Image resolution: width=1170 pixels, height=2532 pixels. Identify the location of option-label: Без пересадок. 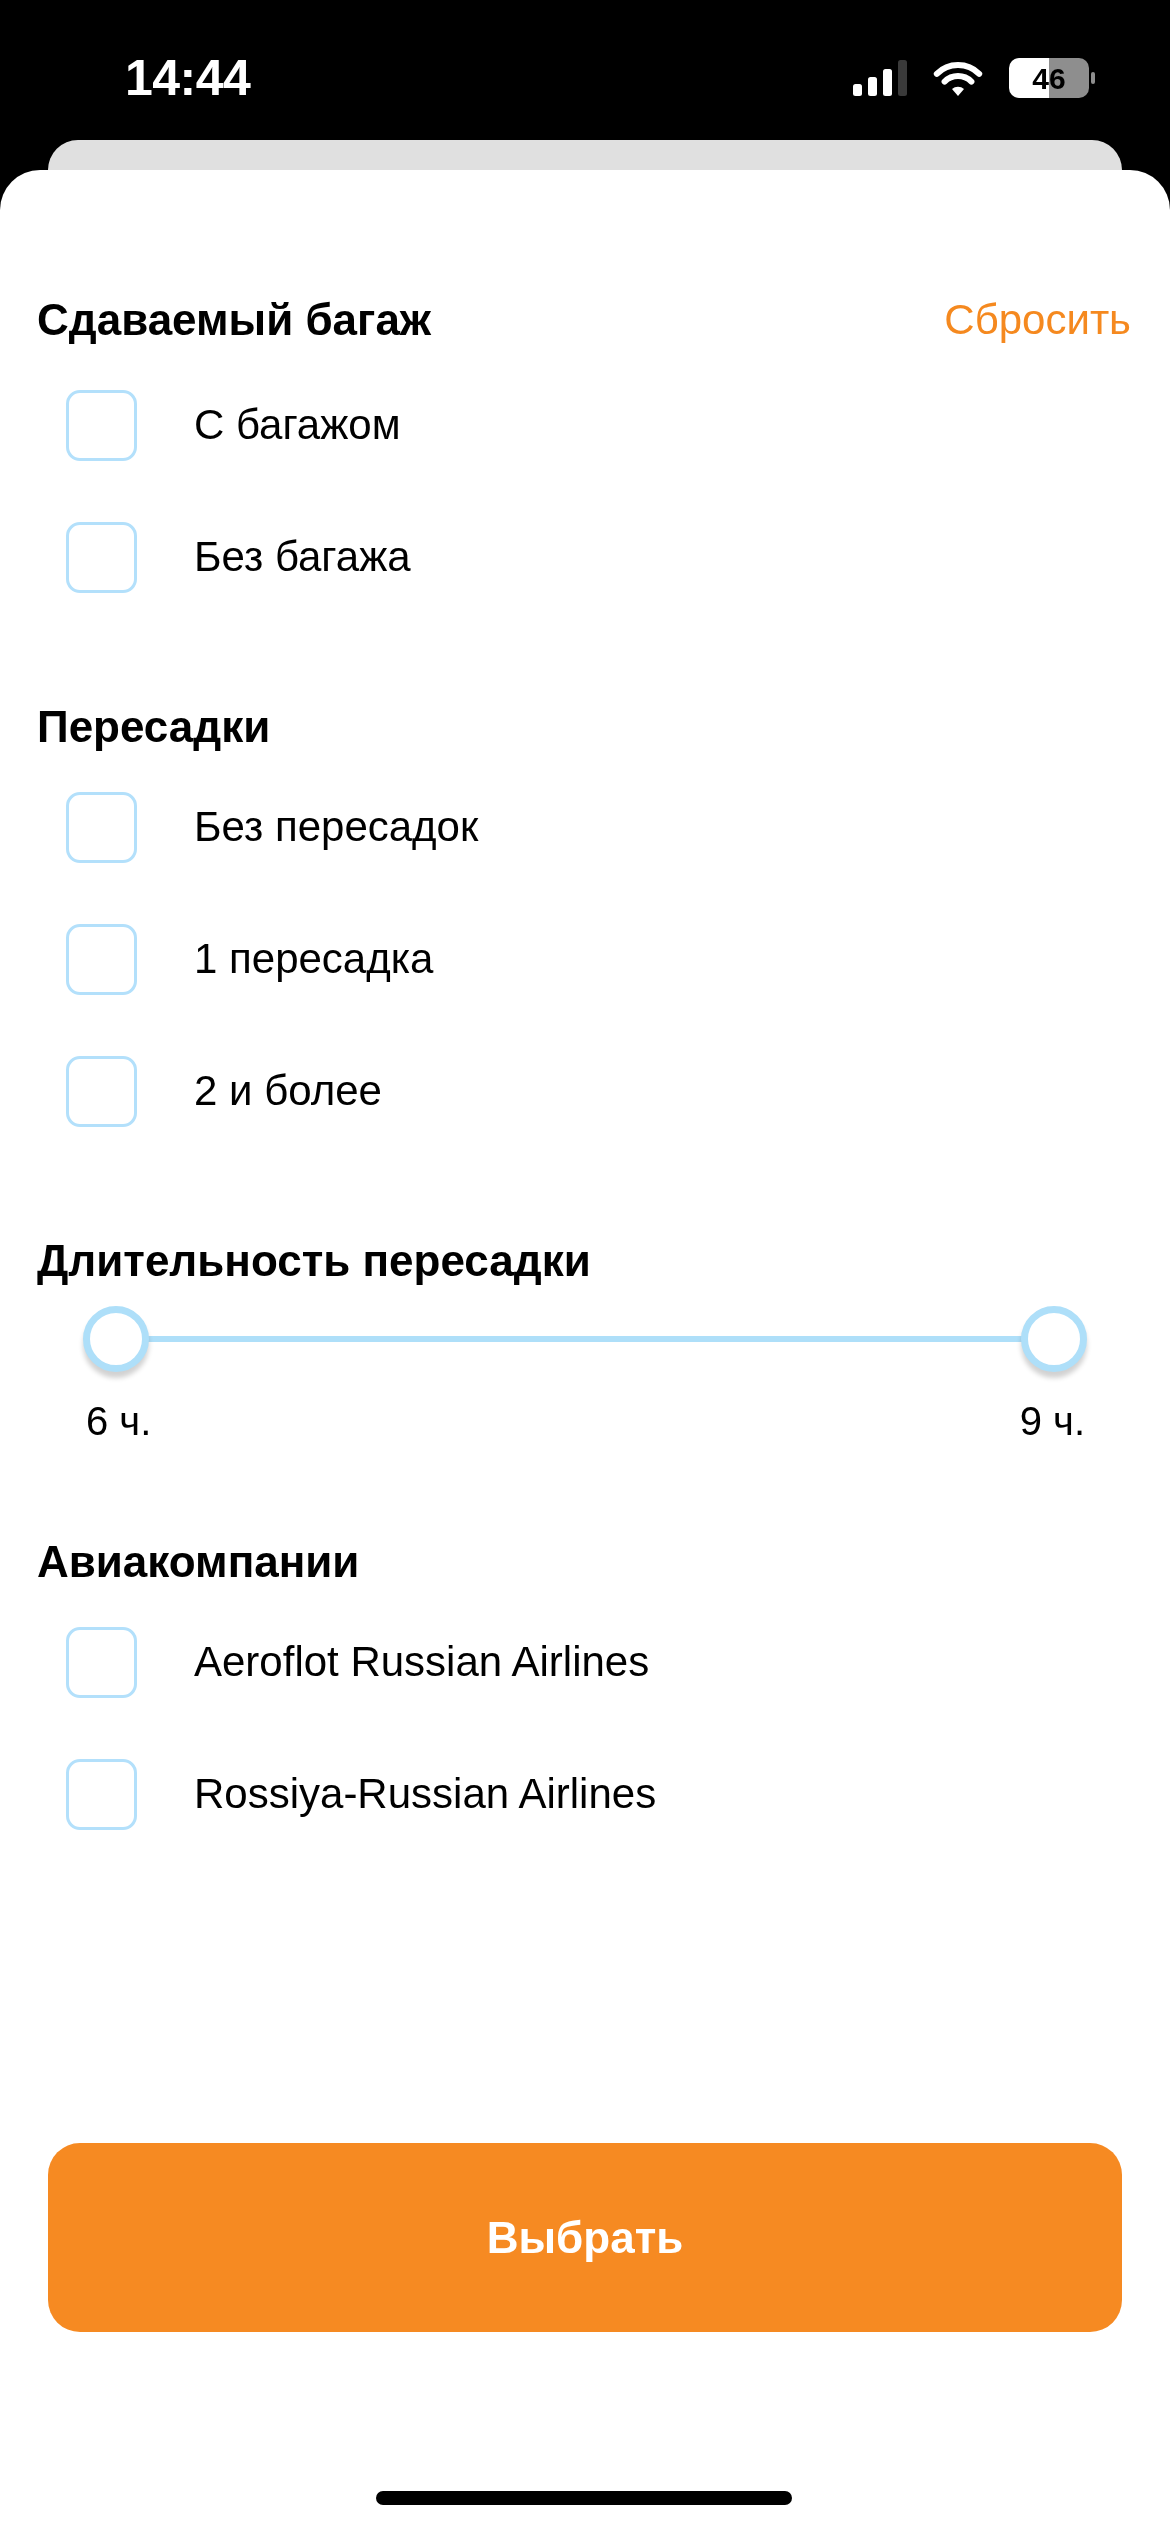
(336, 827).